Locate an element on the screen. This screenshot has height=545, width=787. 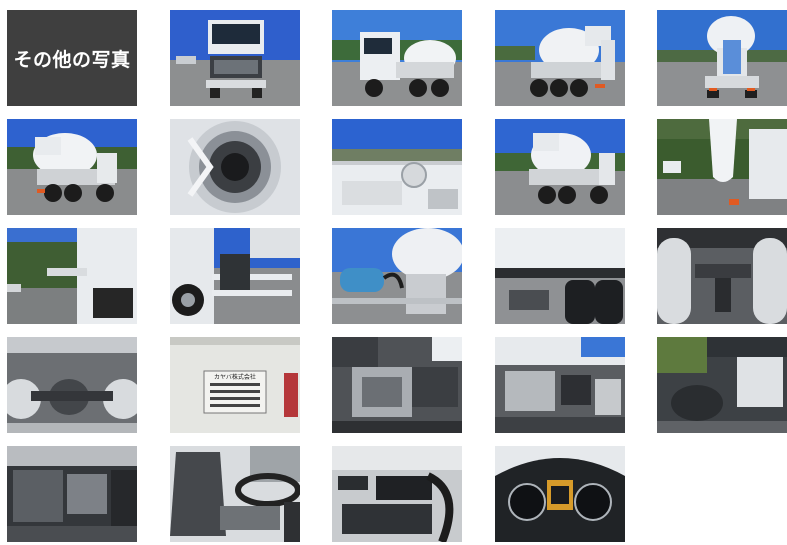
thumbnail-undercarriage-differential-view is located at coordinates (72, 385).